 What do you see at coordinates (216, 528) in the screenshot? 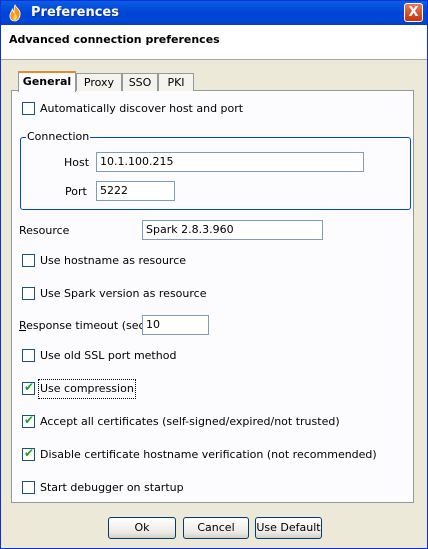
I see `cancel-button: Cancel` at bounding box center [216, 528].